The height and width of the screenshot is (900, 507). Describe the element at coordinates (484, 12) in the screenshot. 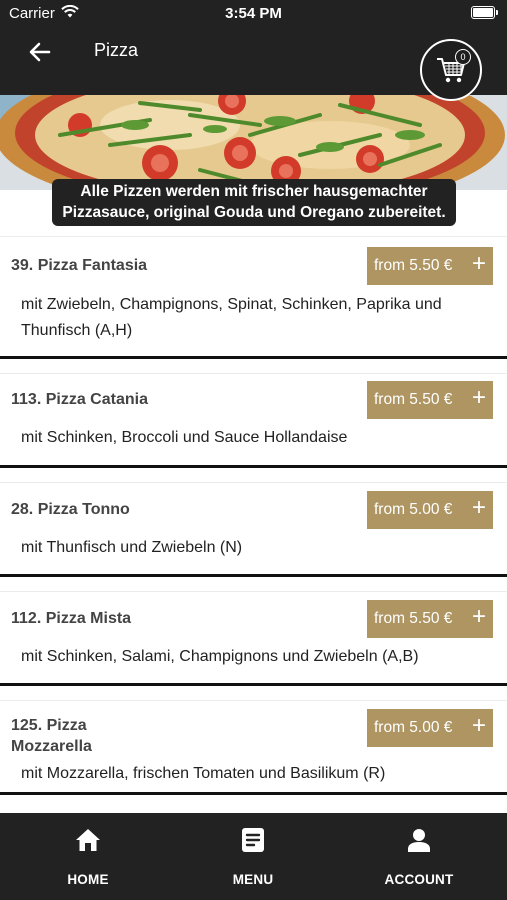

I see `battery-icon` at that location.